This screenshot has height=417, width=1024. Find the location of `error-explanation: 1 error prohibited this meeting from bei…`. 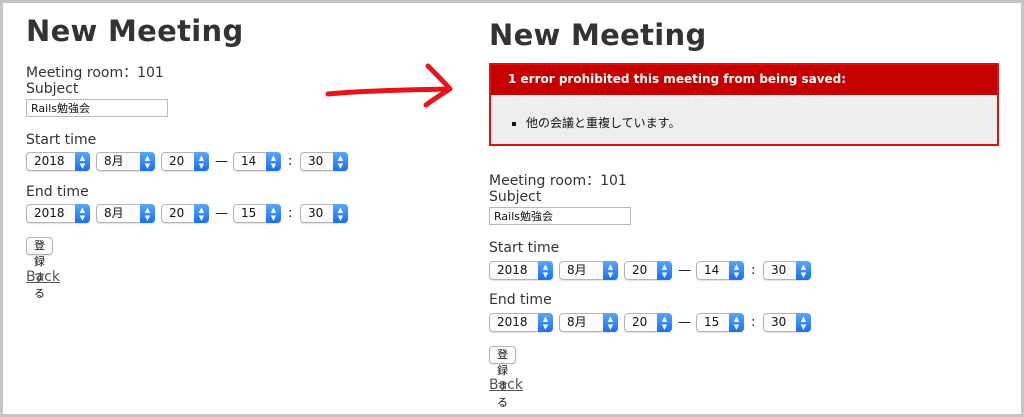

error-explanation: 1 error prohibited this meeting from bei… is located at coordinates (744, 104).